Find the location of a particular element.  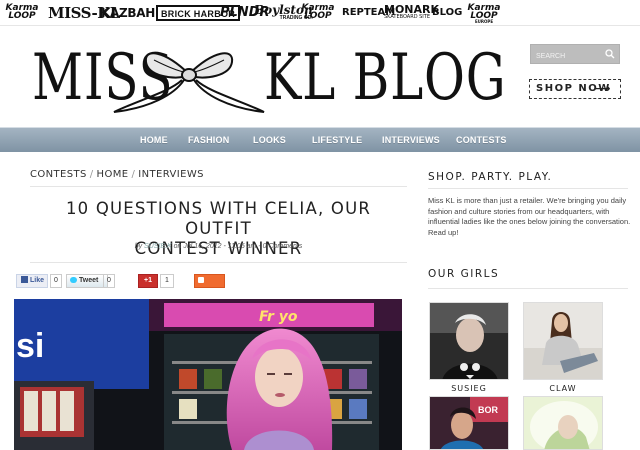

girl-photo-3: BOR is located at coordinates (469, 423).